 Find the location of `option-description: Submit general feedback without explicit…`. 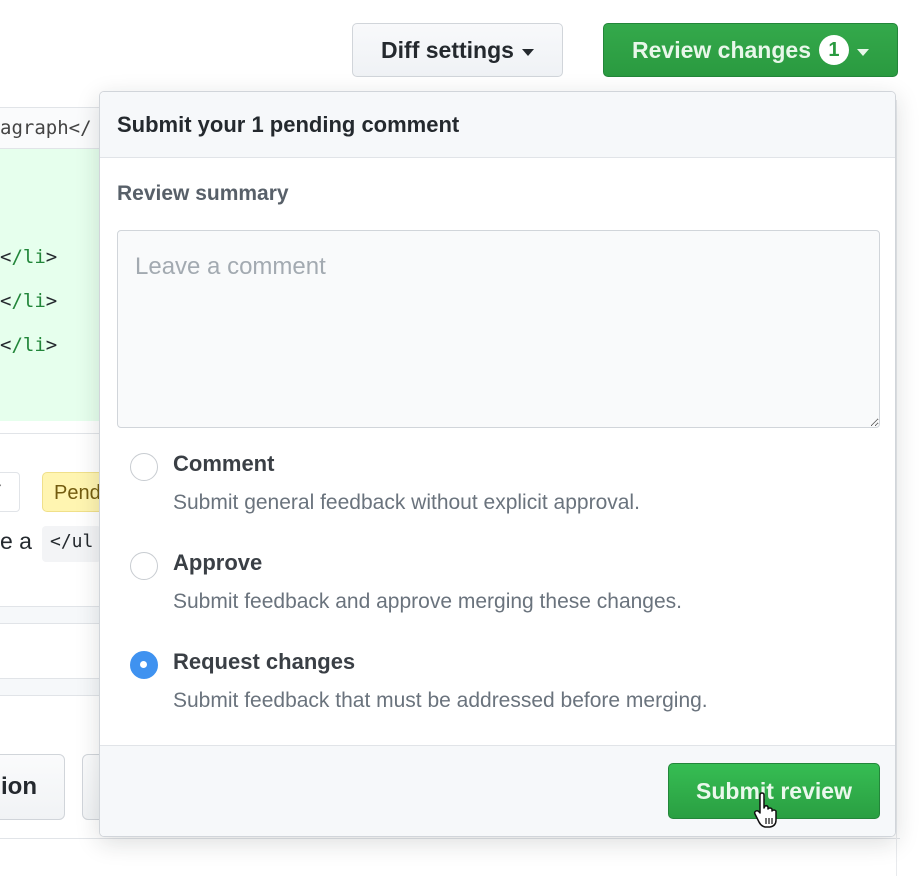

option-description: Submit general feedback without explicit… is located at coordinates (406, 502).